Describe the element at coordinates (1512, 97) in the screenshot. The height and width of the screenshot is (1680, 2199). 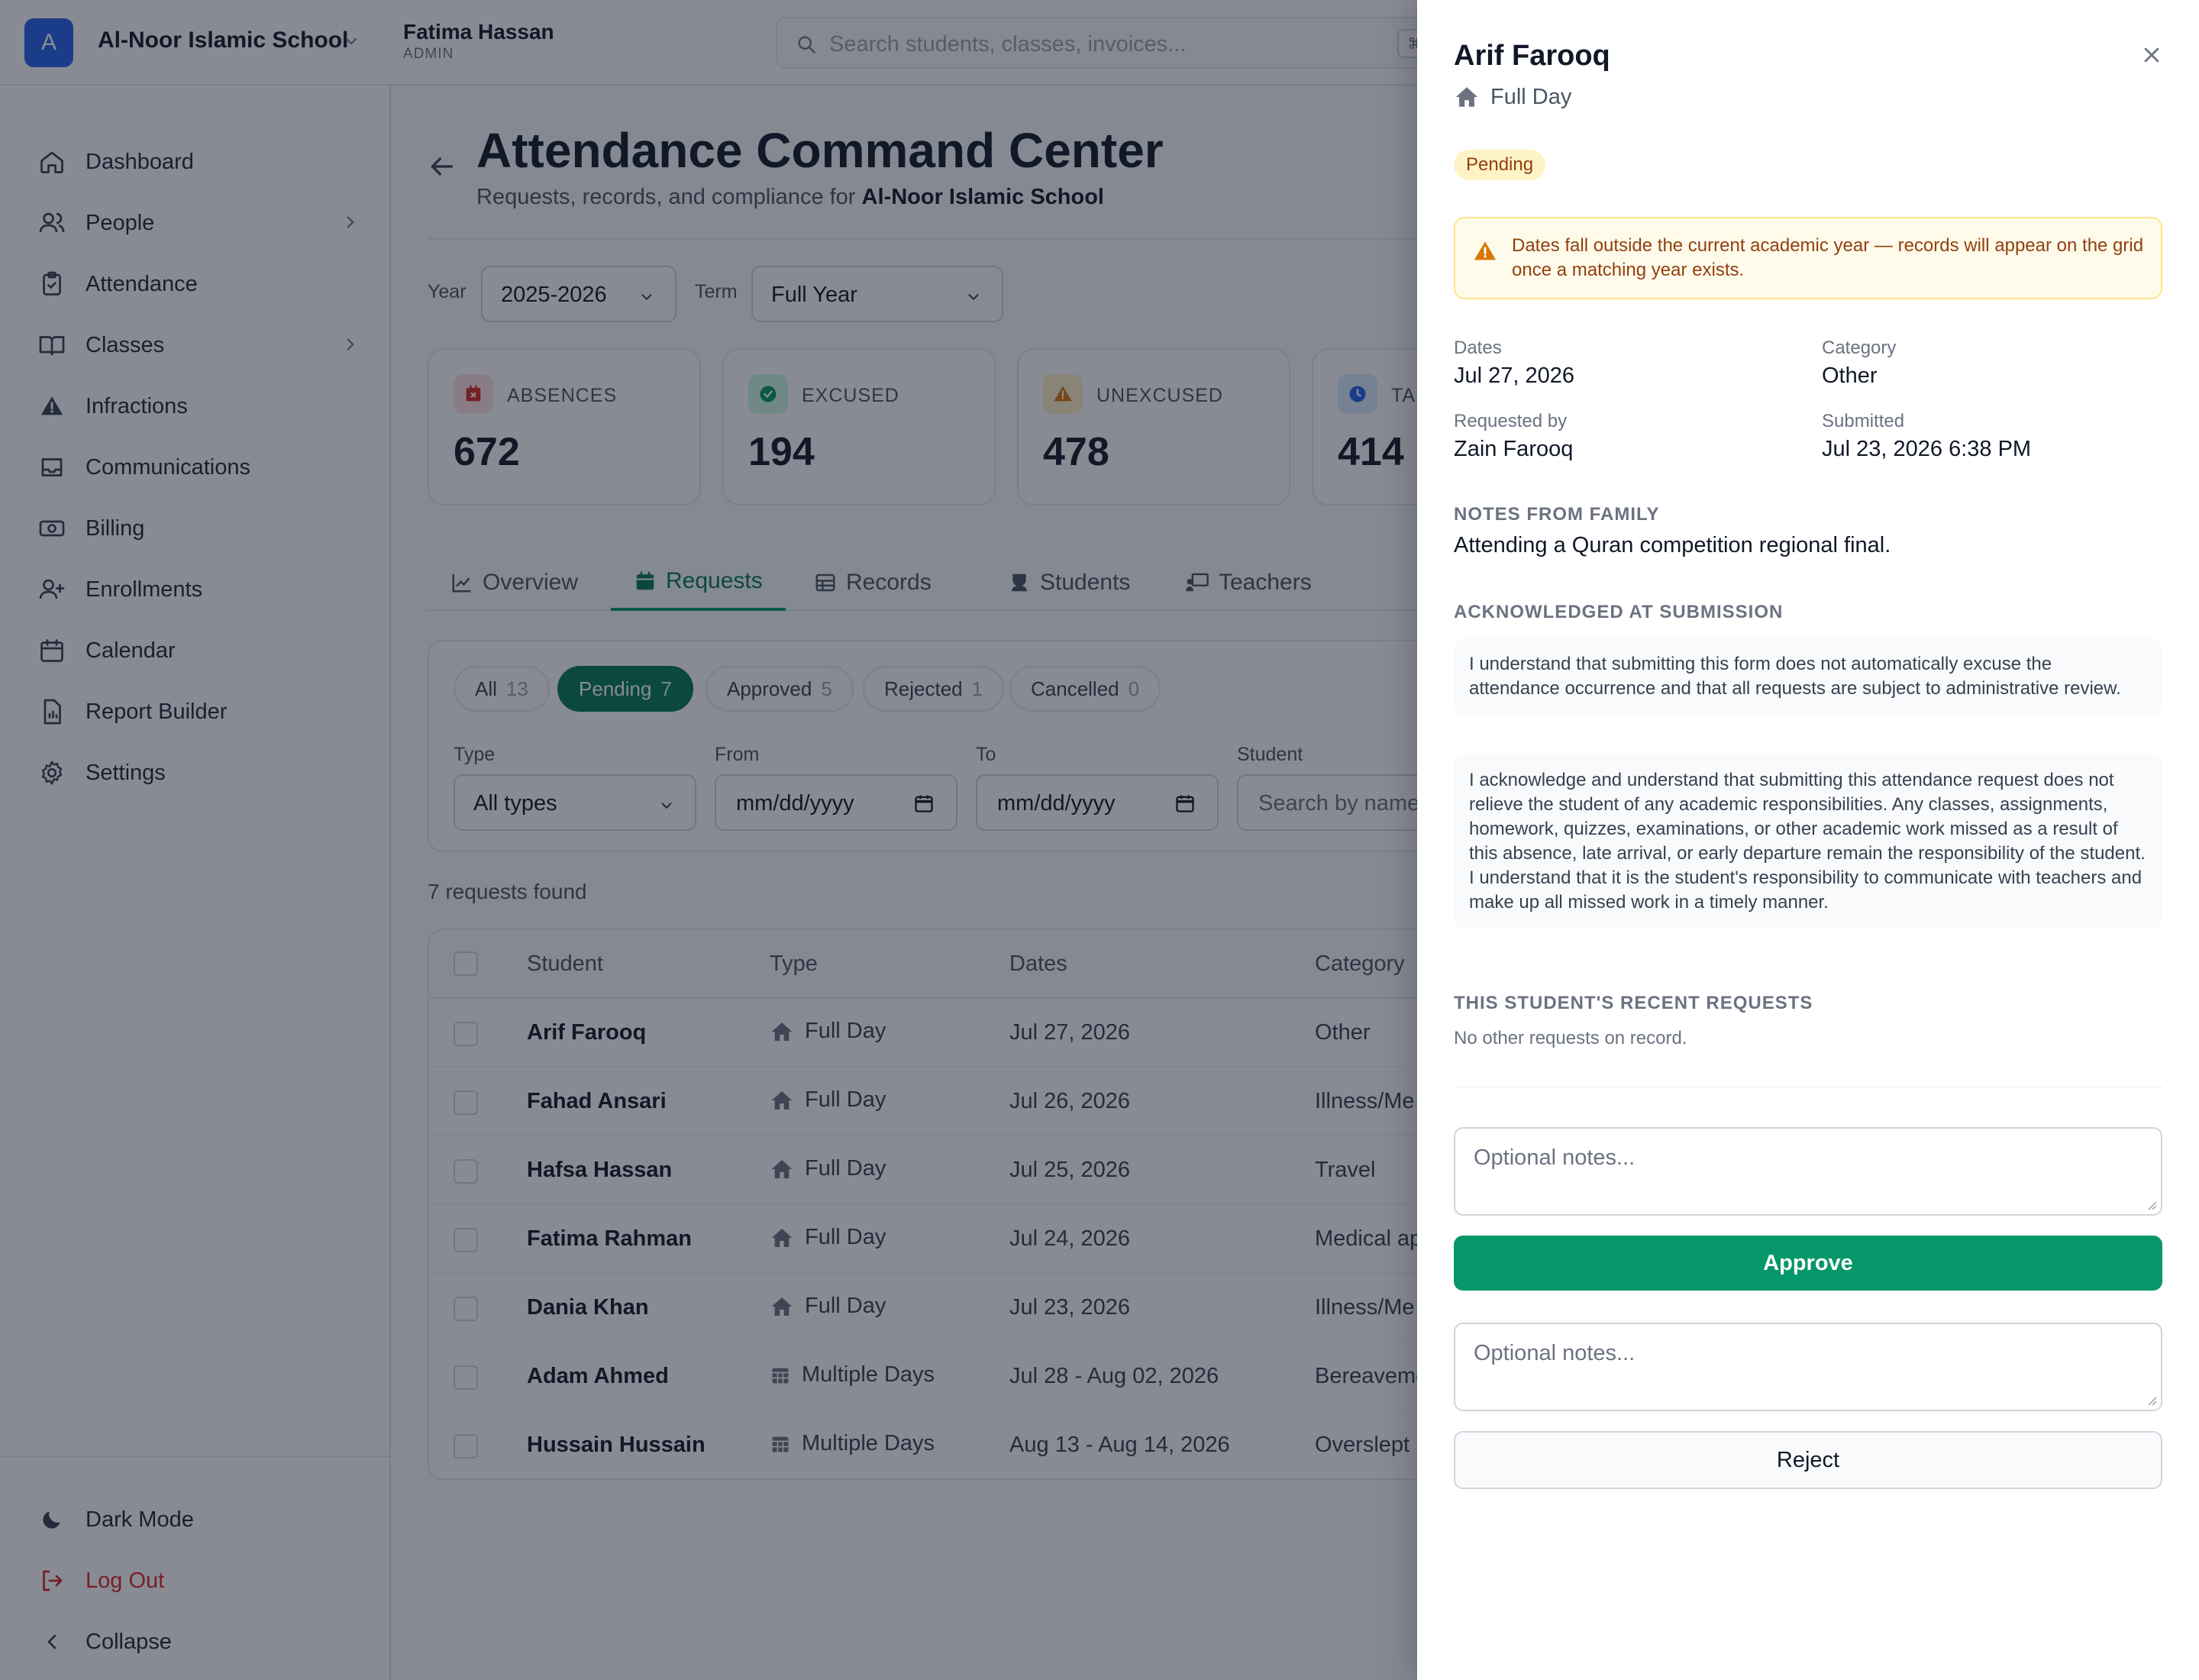
I see `drawer-request-type: Full Day` at that location.